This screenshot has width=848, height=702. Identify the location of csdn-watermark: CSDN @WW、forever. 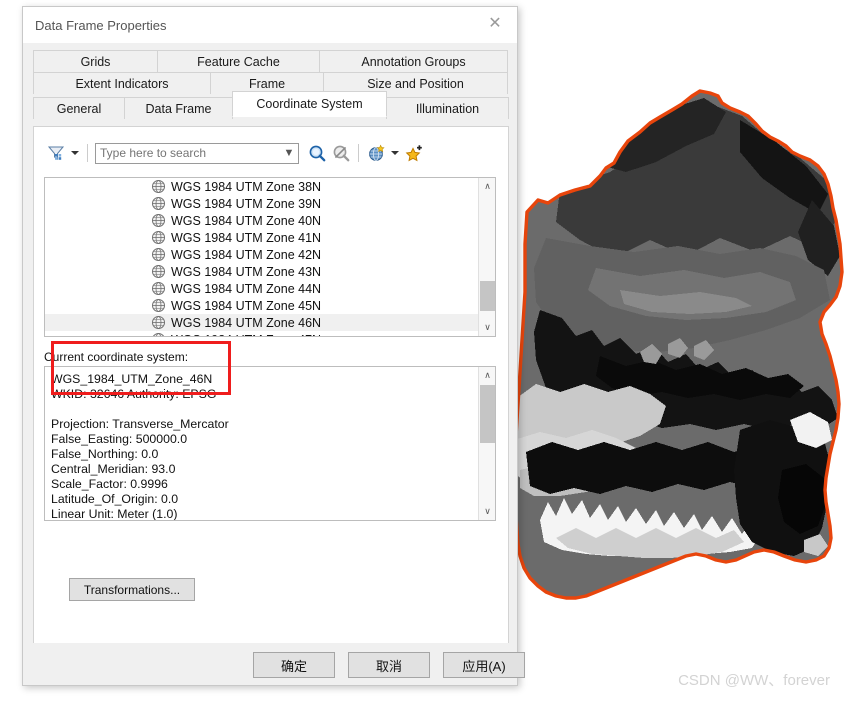
(754, 680).